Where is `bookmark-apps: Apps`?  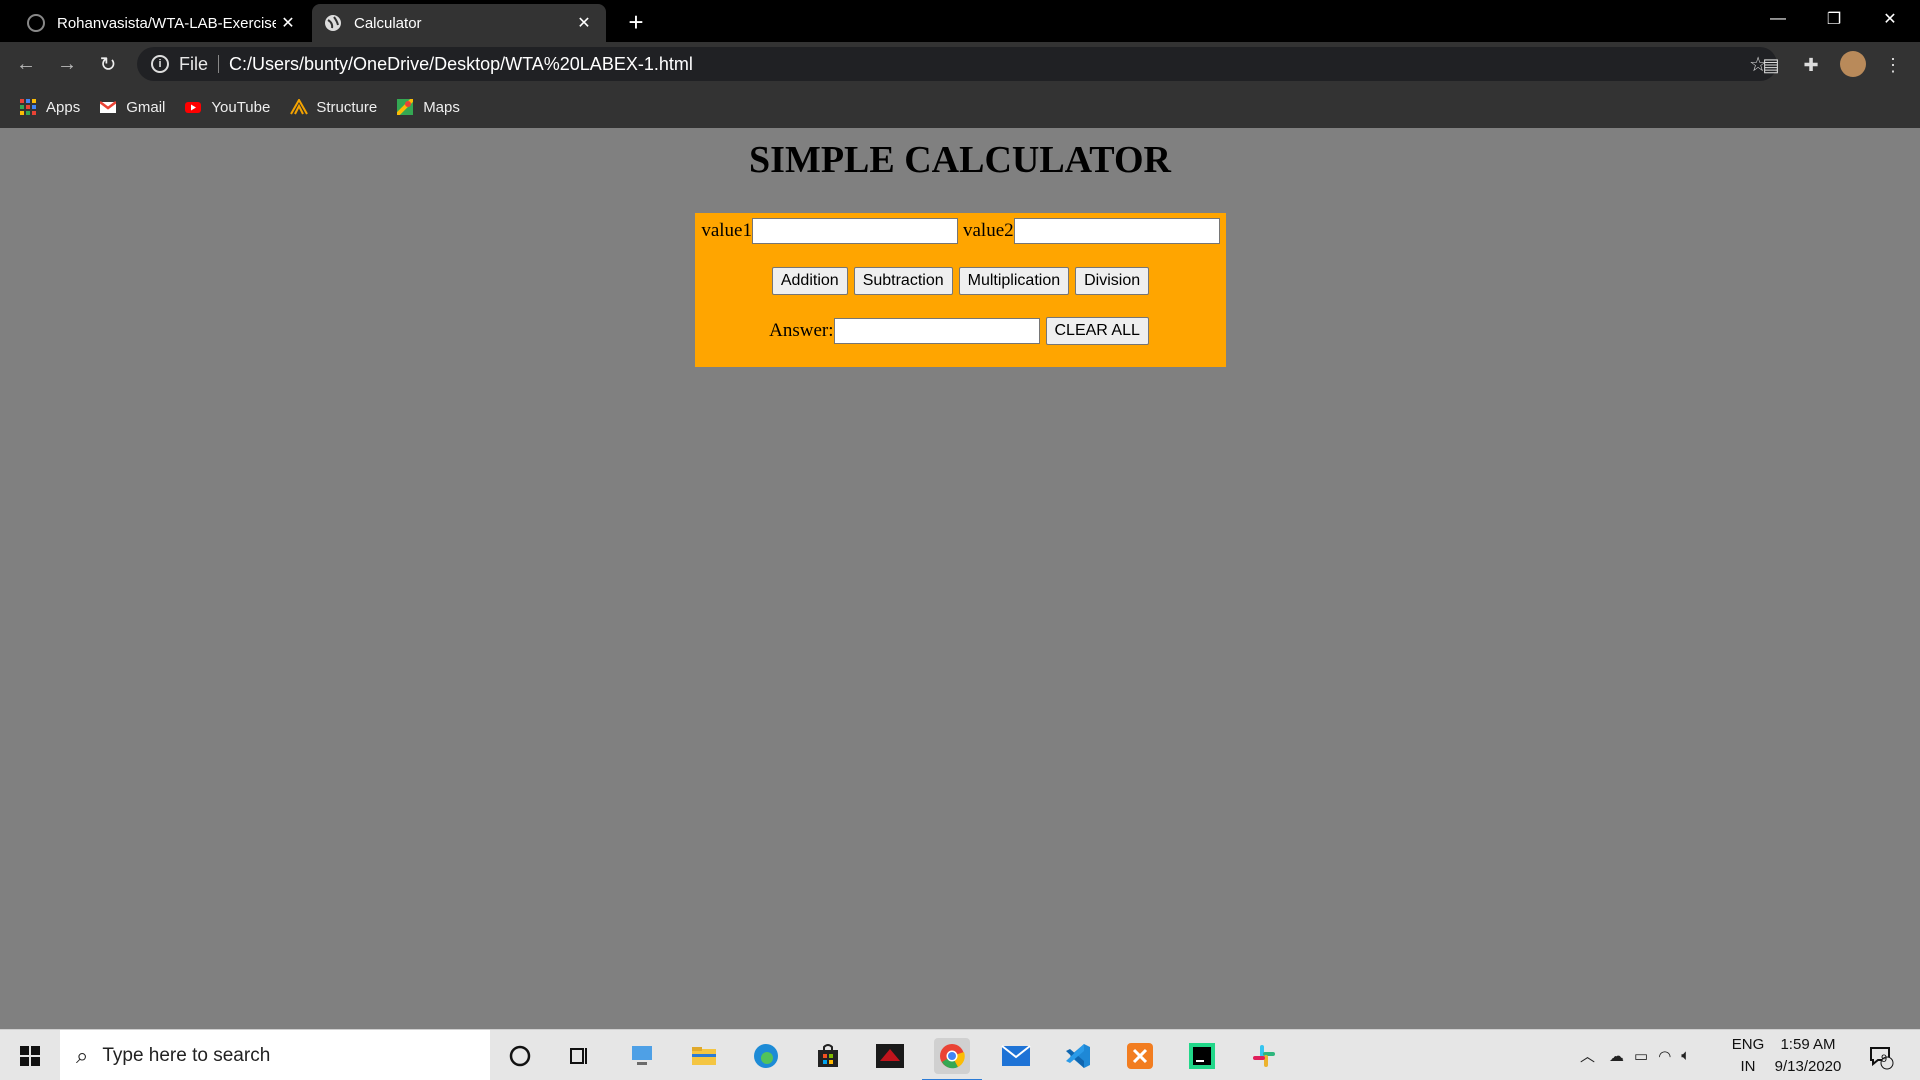 bookmark-apps: Apps is located at coordinates (50, 107).